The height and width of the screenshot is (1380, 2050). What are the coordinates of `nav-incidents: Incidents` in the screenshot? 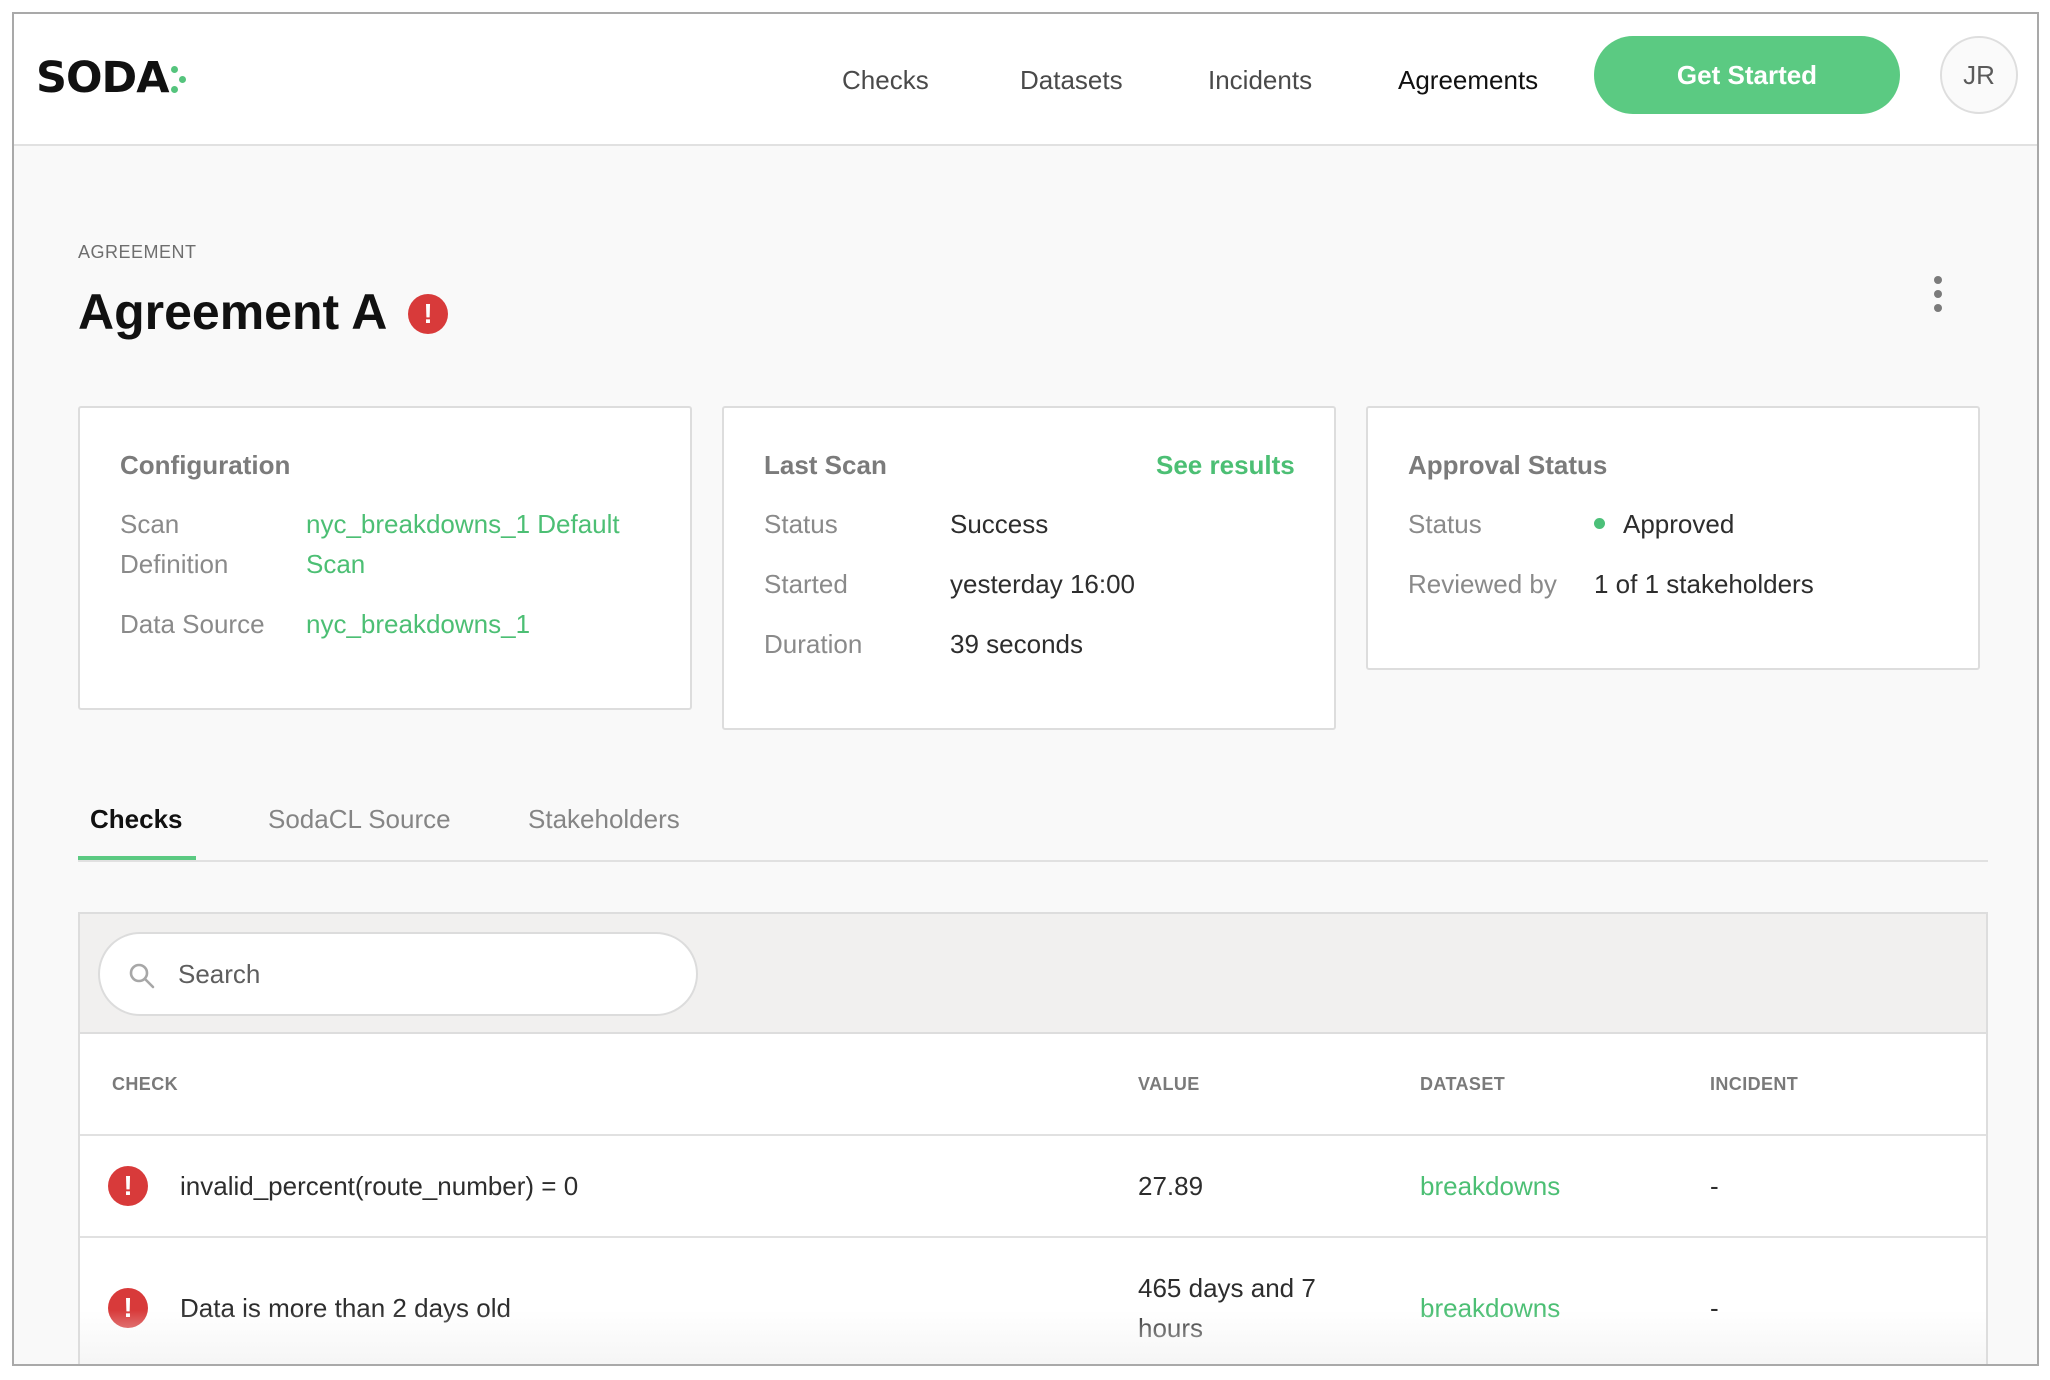 It's located at (1260, 80).